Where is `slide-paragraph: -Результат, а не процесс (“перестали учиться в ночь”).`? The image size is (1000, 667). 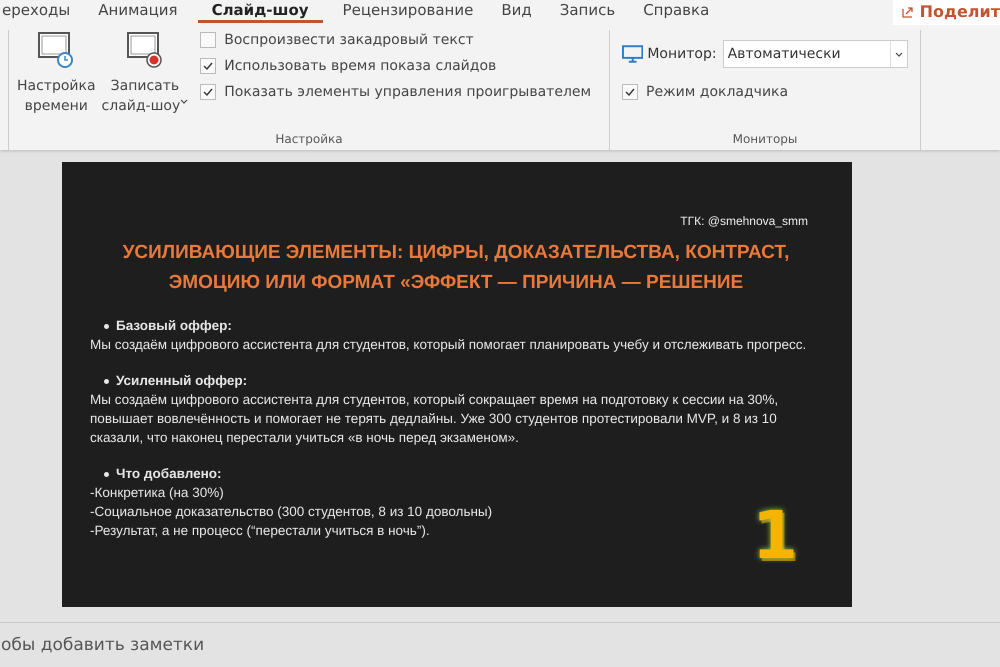 slide-paragraph: -Результат, а не процесс (“перестали учиться в ночь”). is located at coordinates (260, 531).